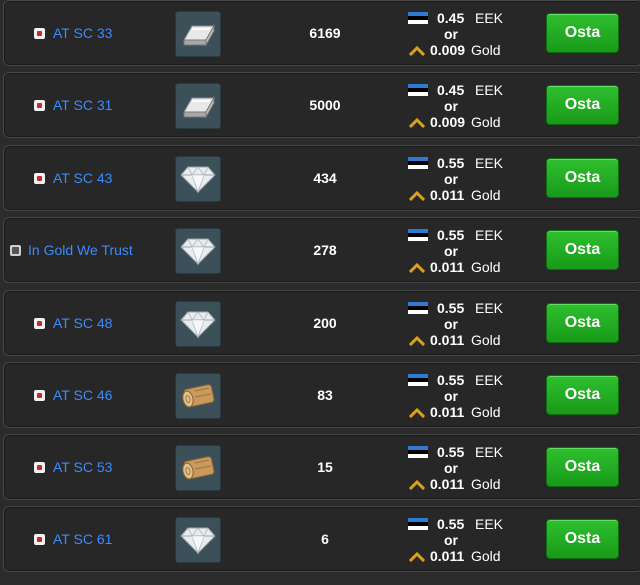 The image size is (640, 585). I want to click on quantity: 6, so click(325, 539).